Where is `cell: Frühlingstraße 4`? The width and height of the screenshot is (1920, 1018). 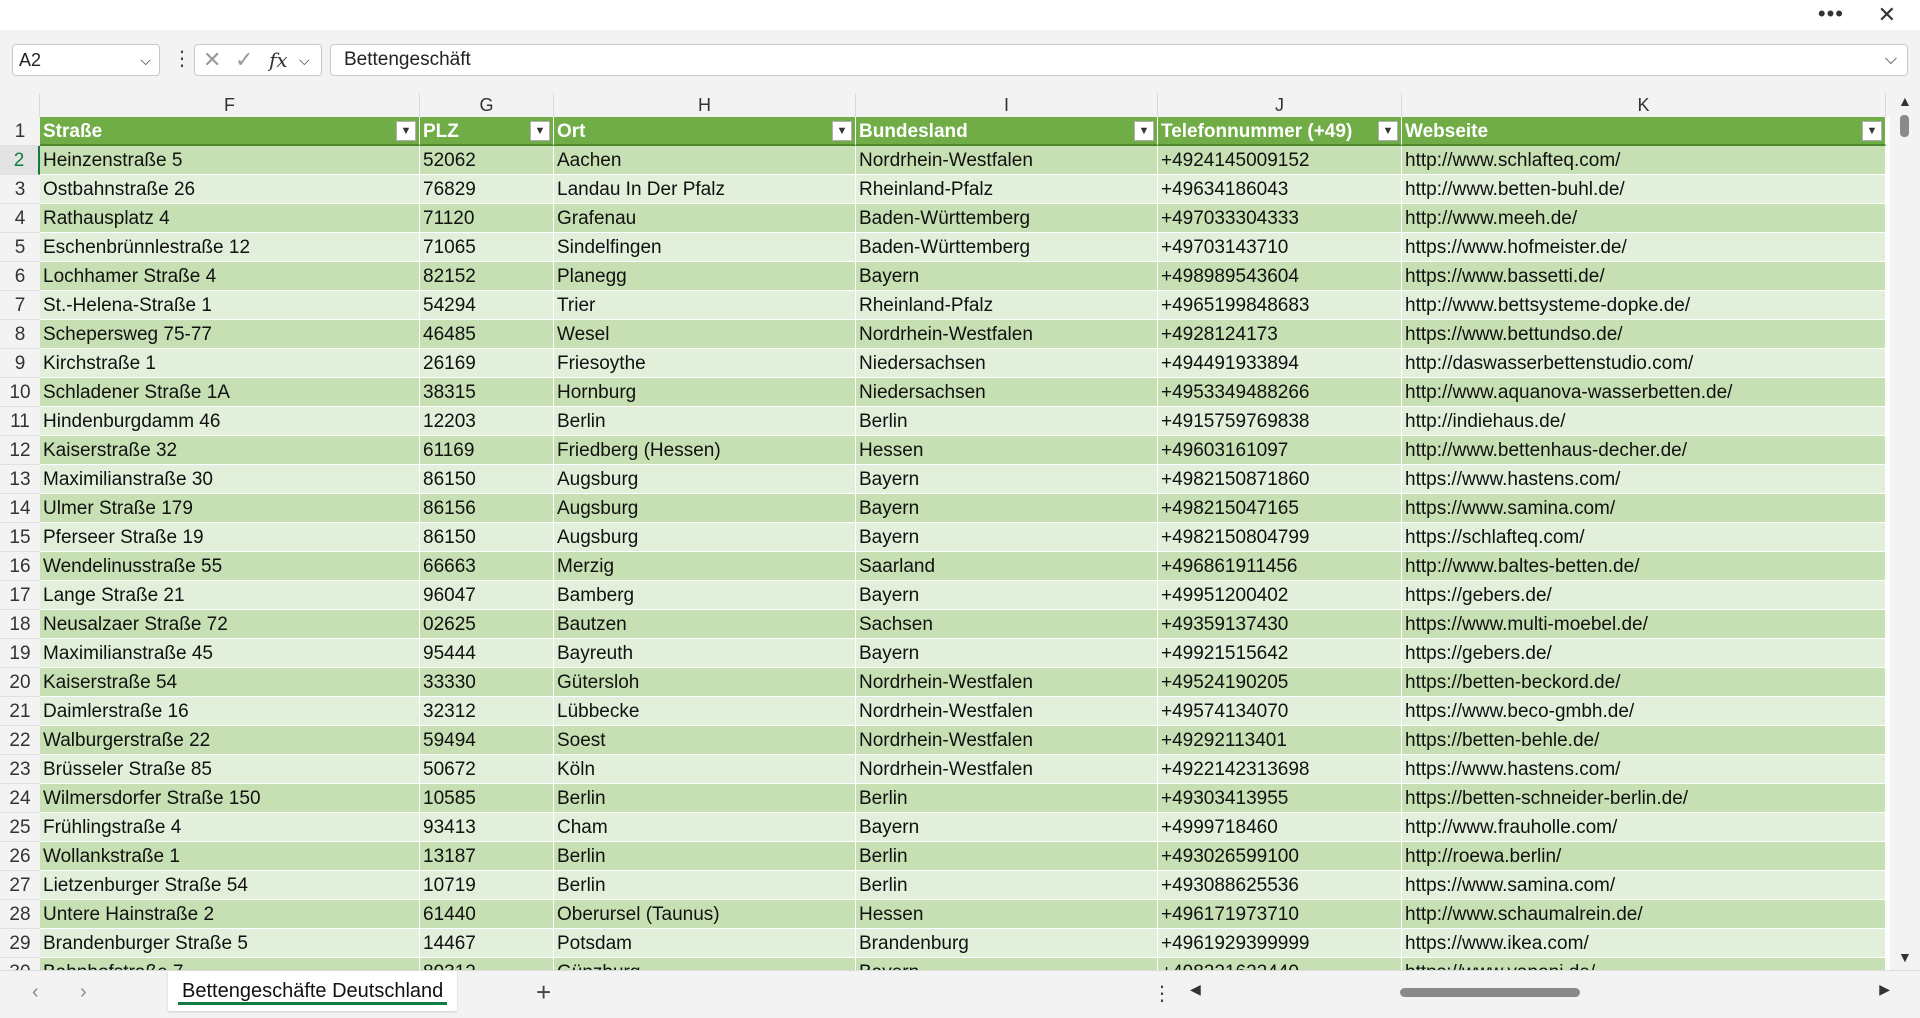
cell: Frühlingstraße 4 is located at coordinates (230, 827).